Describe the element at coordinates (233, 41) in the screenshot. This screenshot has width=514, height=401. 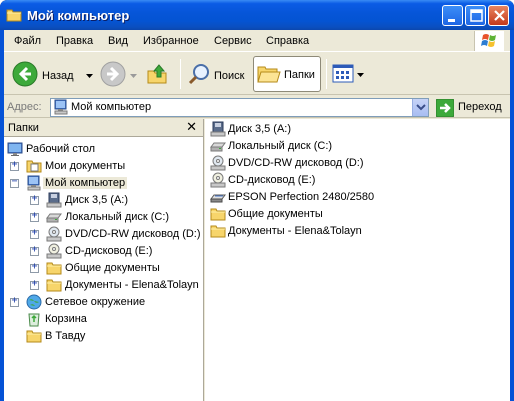
I see `menu-tools: Сервис` at that location.